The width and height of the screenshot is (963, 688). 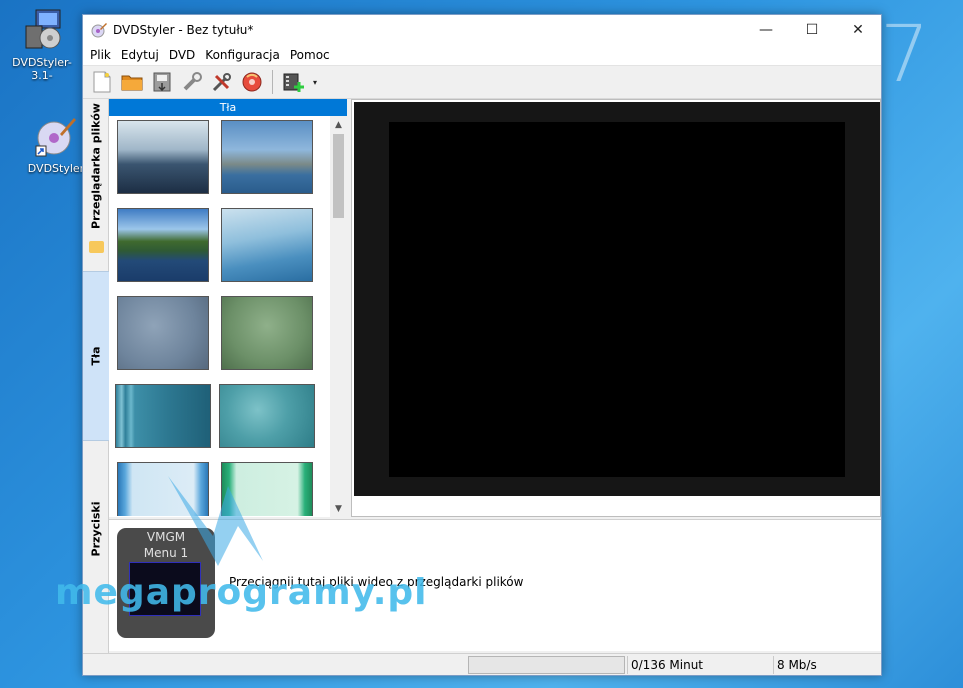 I want to click on desktop-icon-label: DVDStyler-3.1-, so click(x=42, y=69).